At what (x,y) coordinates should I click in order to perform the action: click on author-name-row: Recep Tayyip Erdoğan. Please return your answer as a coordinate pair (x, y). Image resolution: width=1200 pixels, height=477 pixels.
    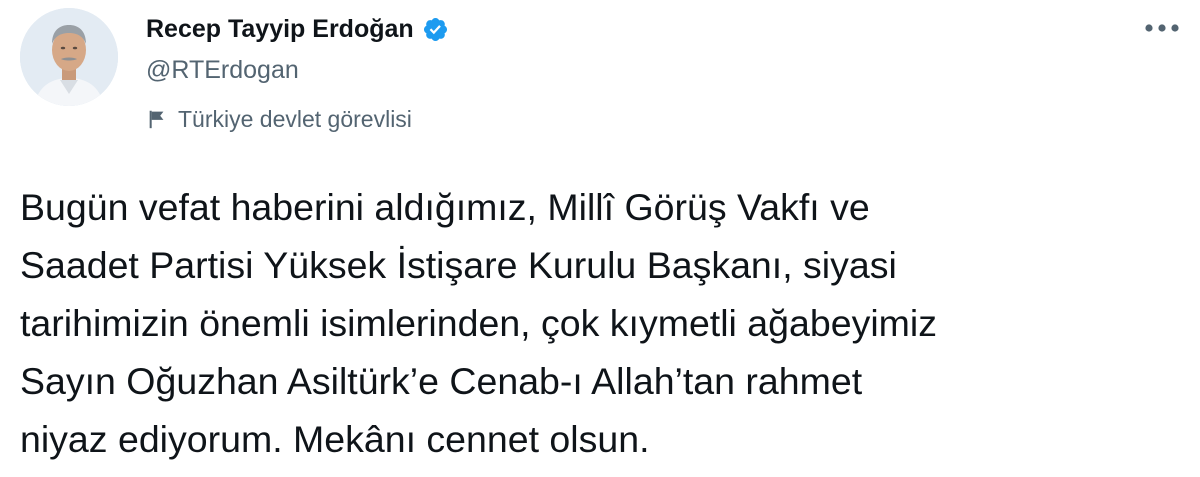
    Looking at the image, I should click on (297, 29).